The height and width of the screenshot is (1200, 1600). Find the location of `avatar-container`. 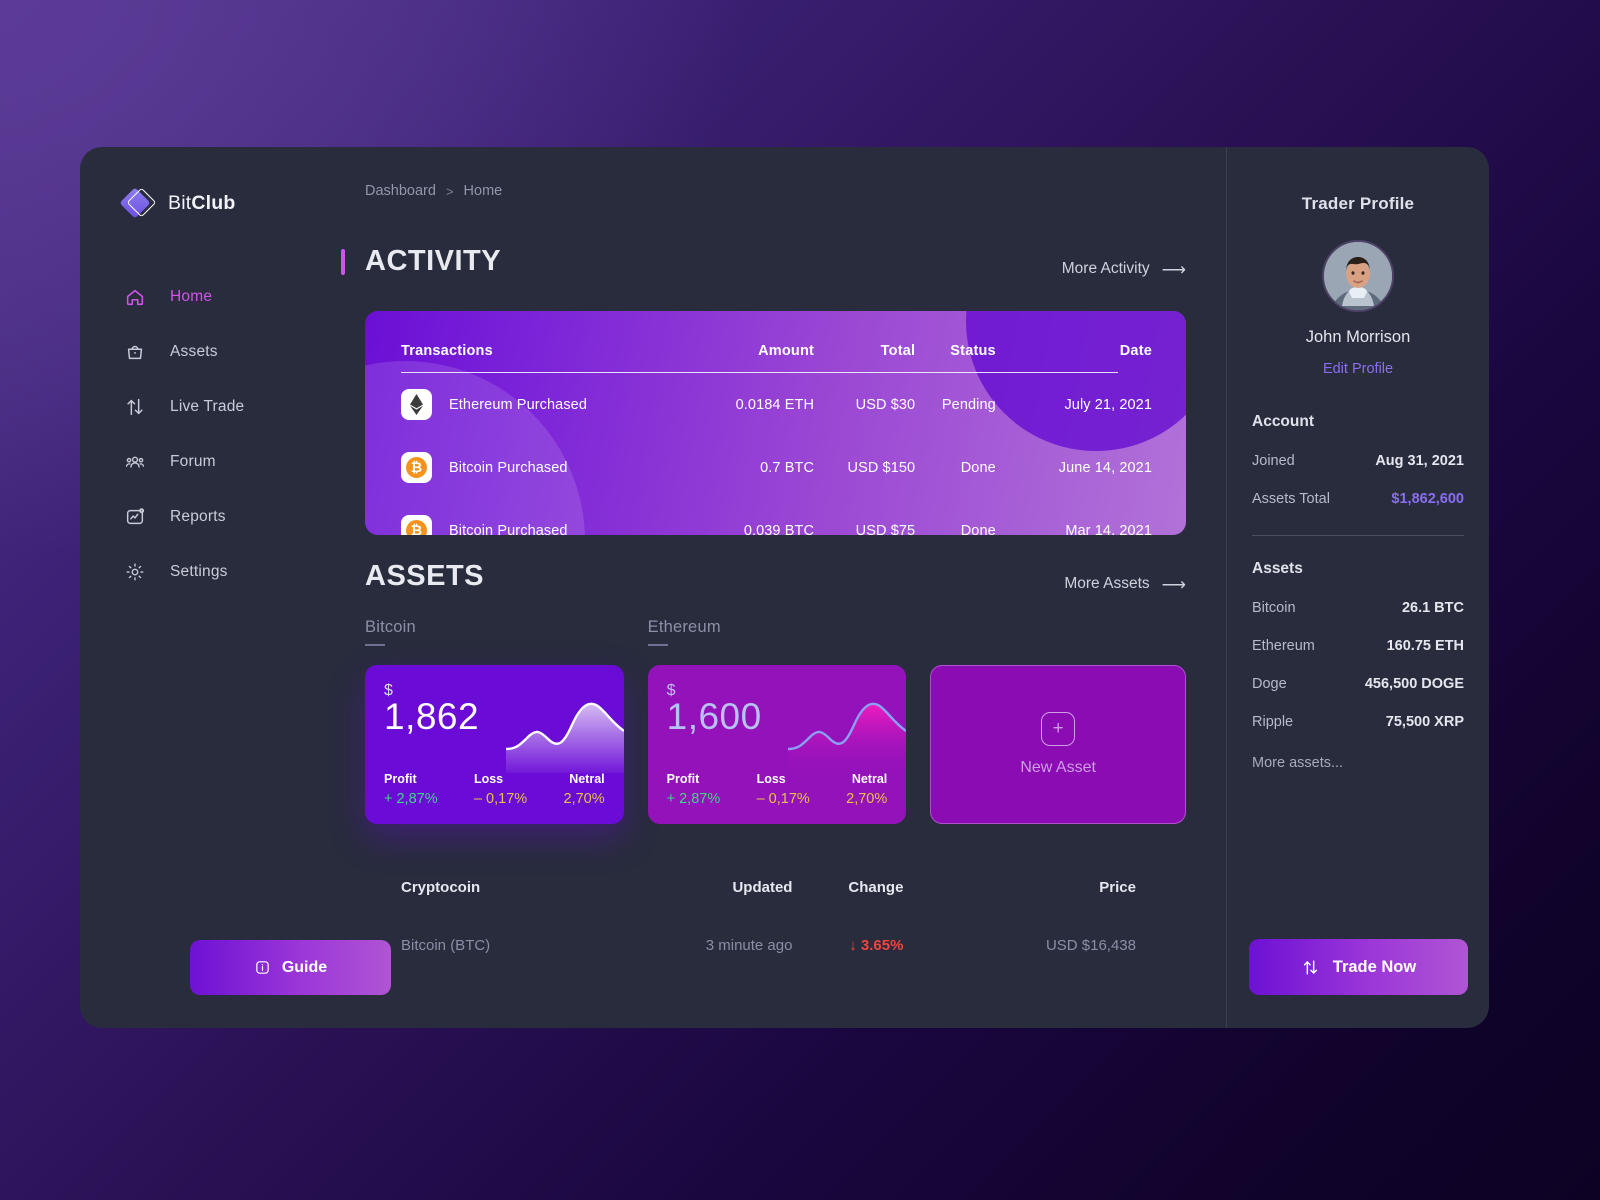

avatar-container is located at coordinates (1358, 276).